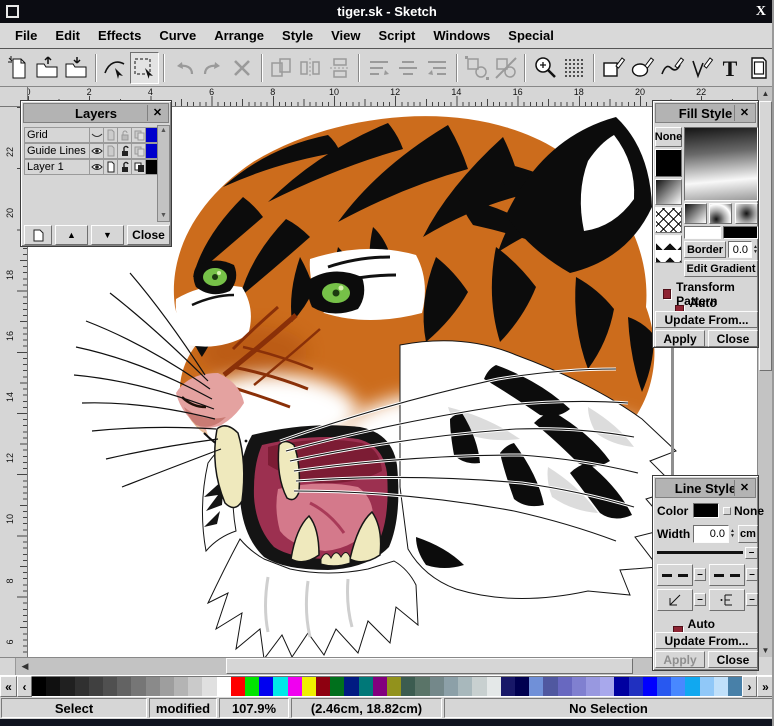  What do you see at coordinates (675, 600) in the screenshot?
I see `arrow-head-sample` at bounding box center [675, 600].